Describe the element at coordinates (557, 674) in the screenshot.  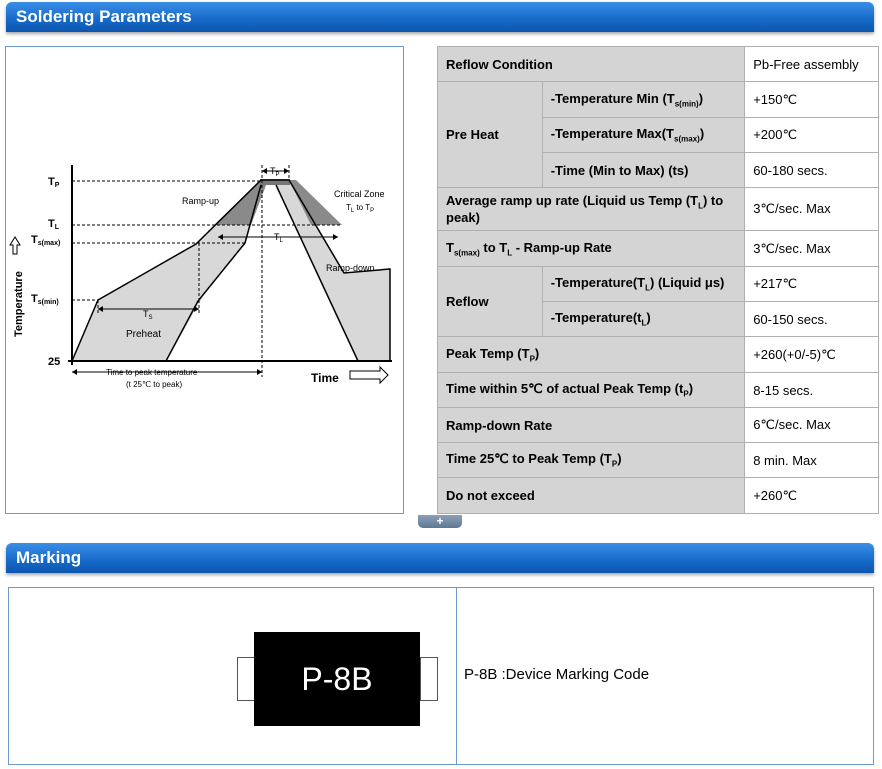
I see `marking-description: P-8B :Device Marking Code` at that location.